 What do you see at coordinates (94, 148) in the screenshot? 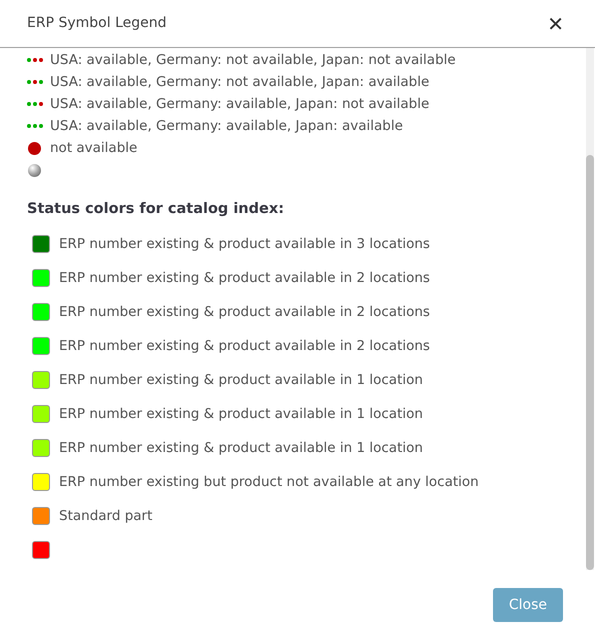
I see `legend-label: not available` at bounding box center [94, 148].